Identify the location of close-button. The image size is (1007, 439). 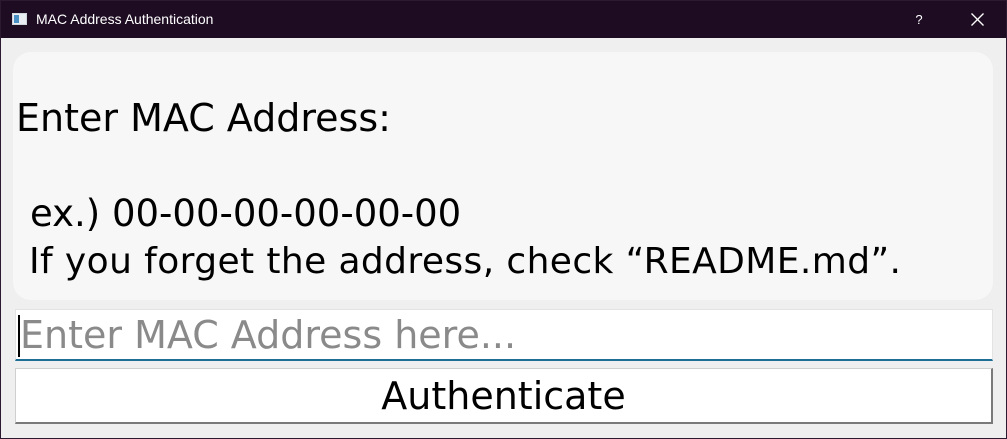
(977, 19).